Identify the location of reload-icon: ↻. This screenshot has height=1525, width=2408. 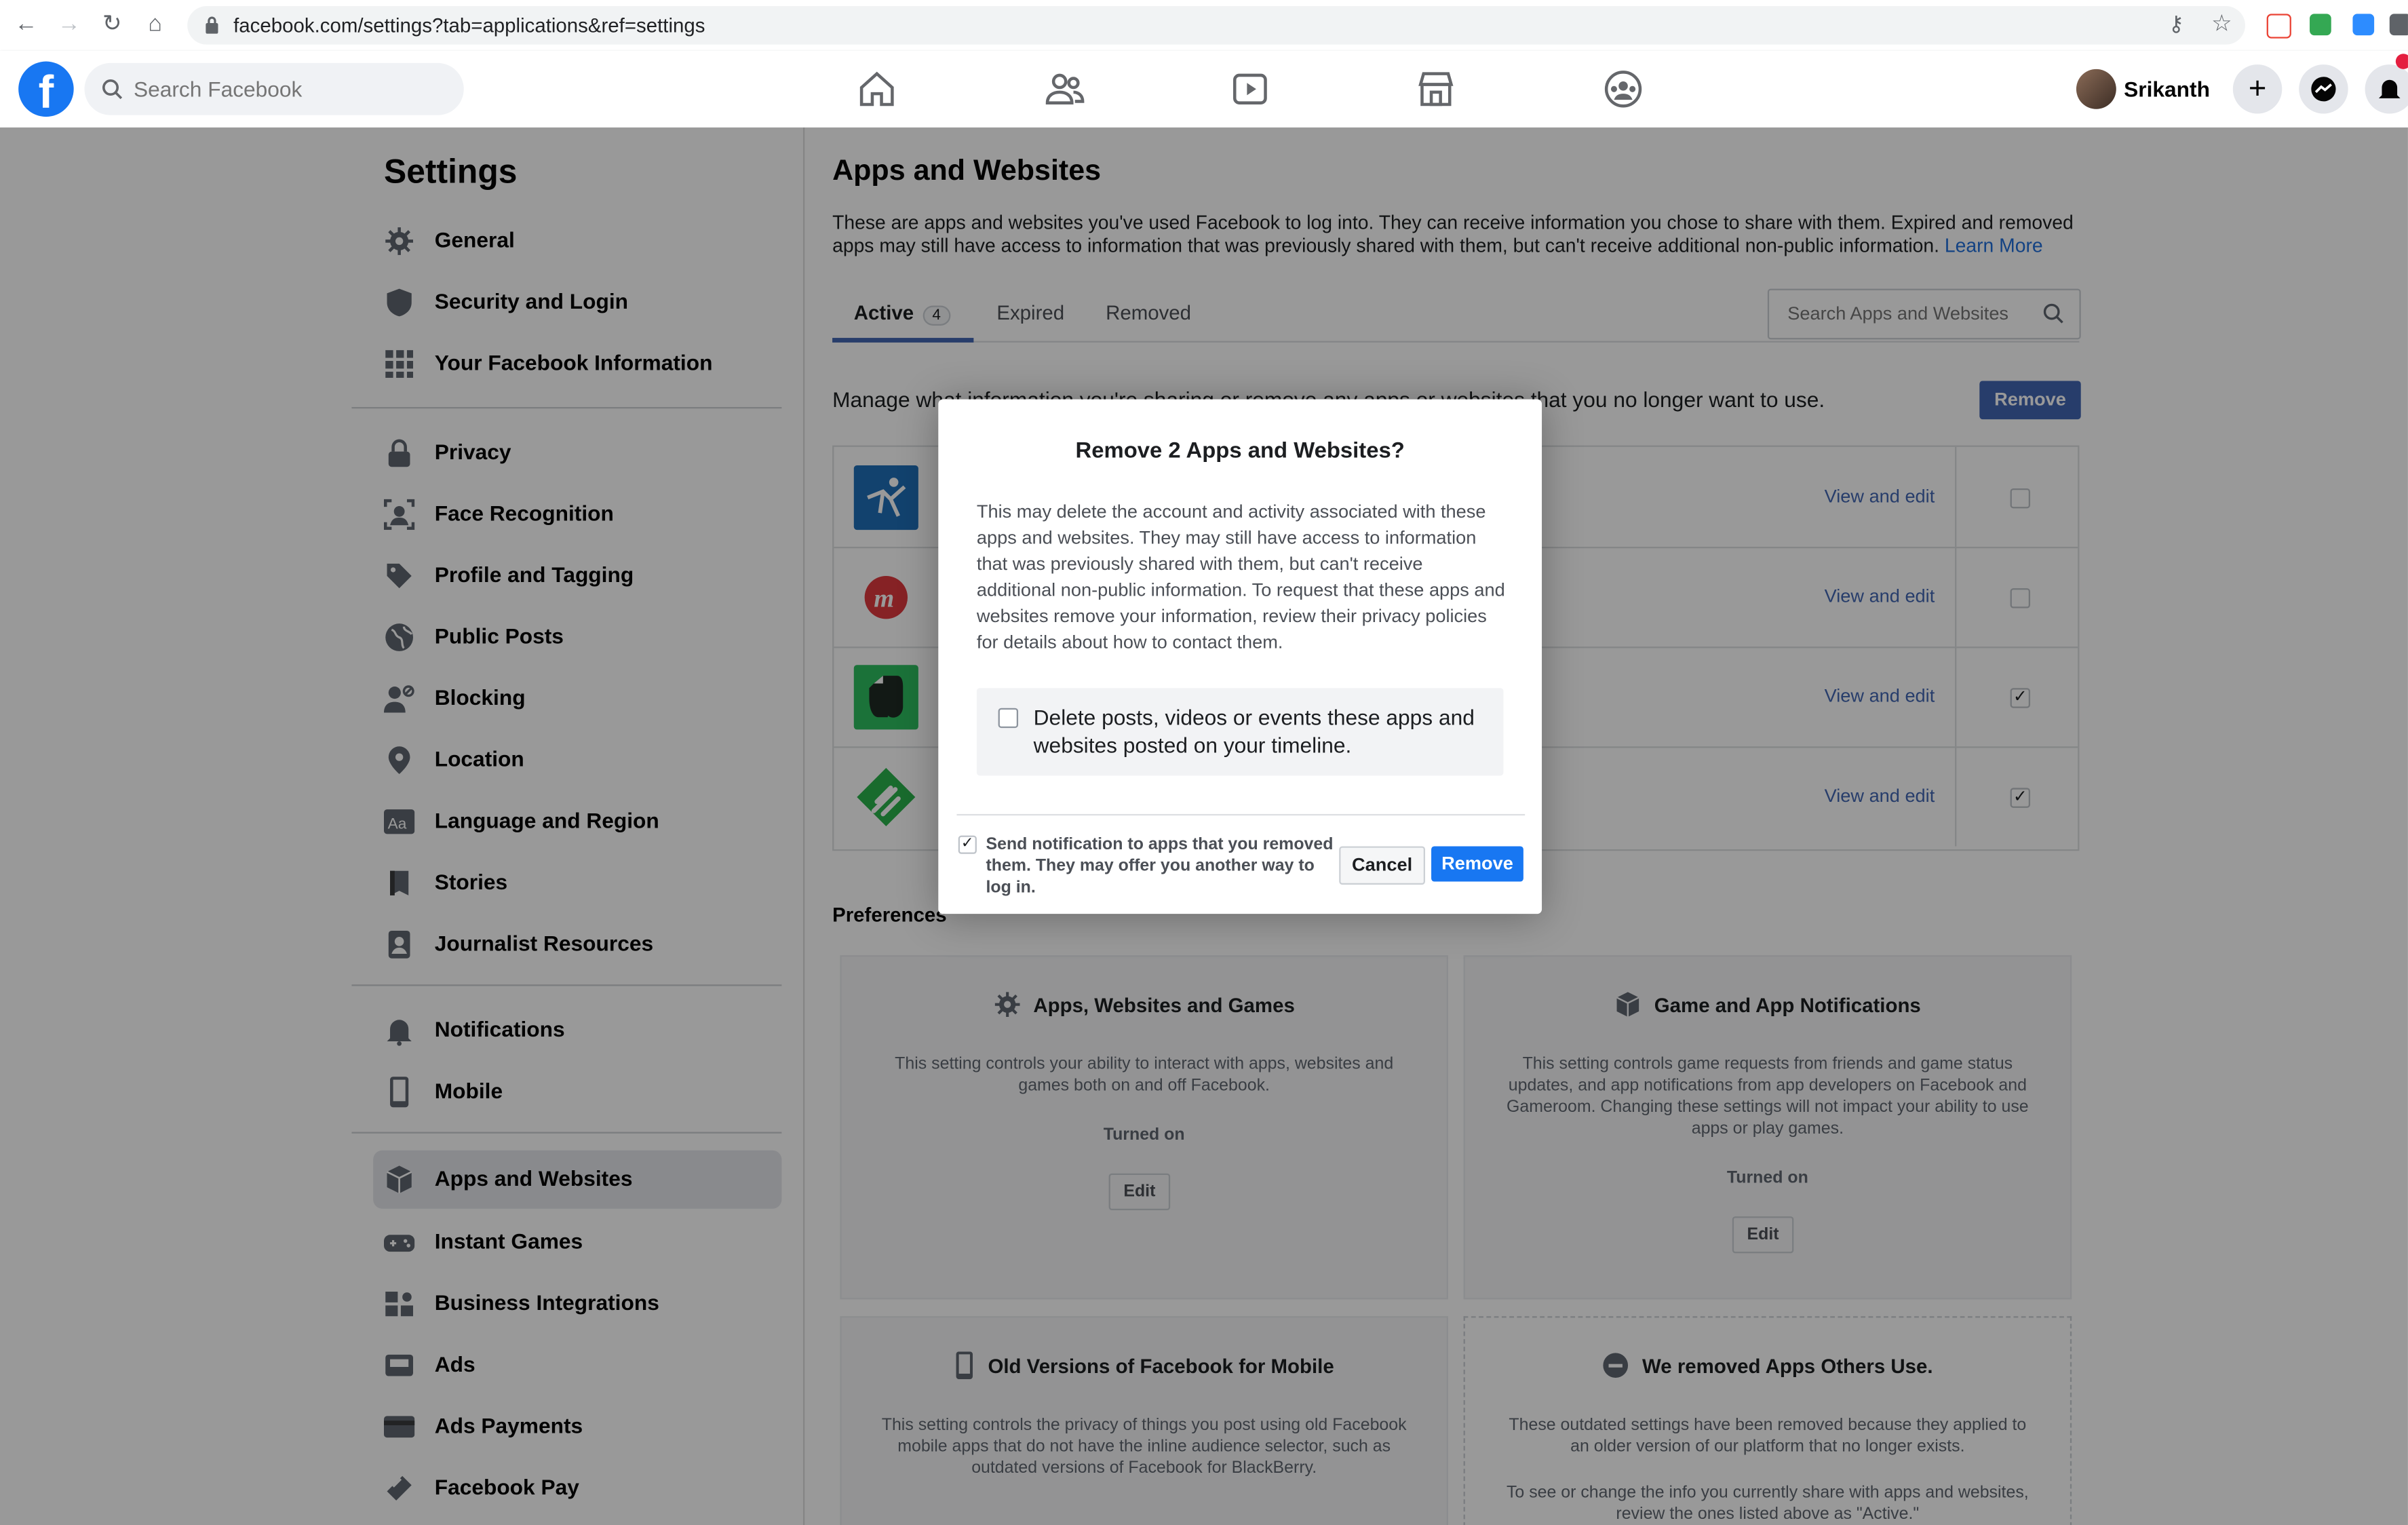
(112, 25).